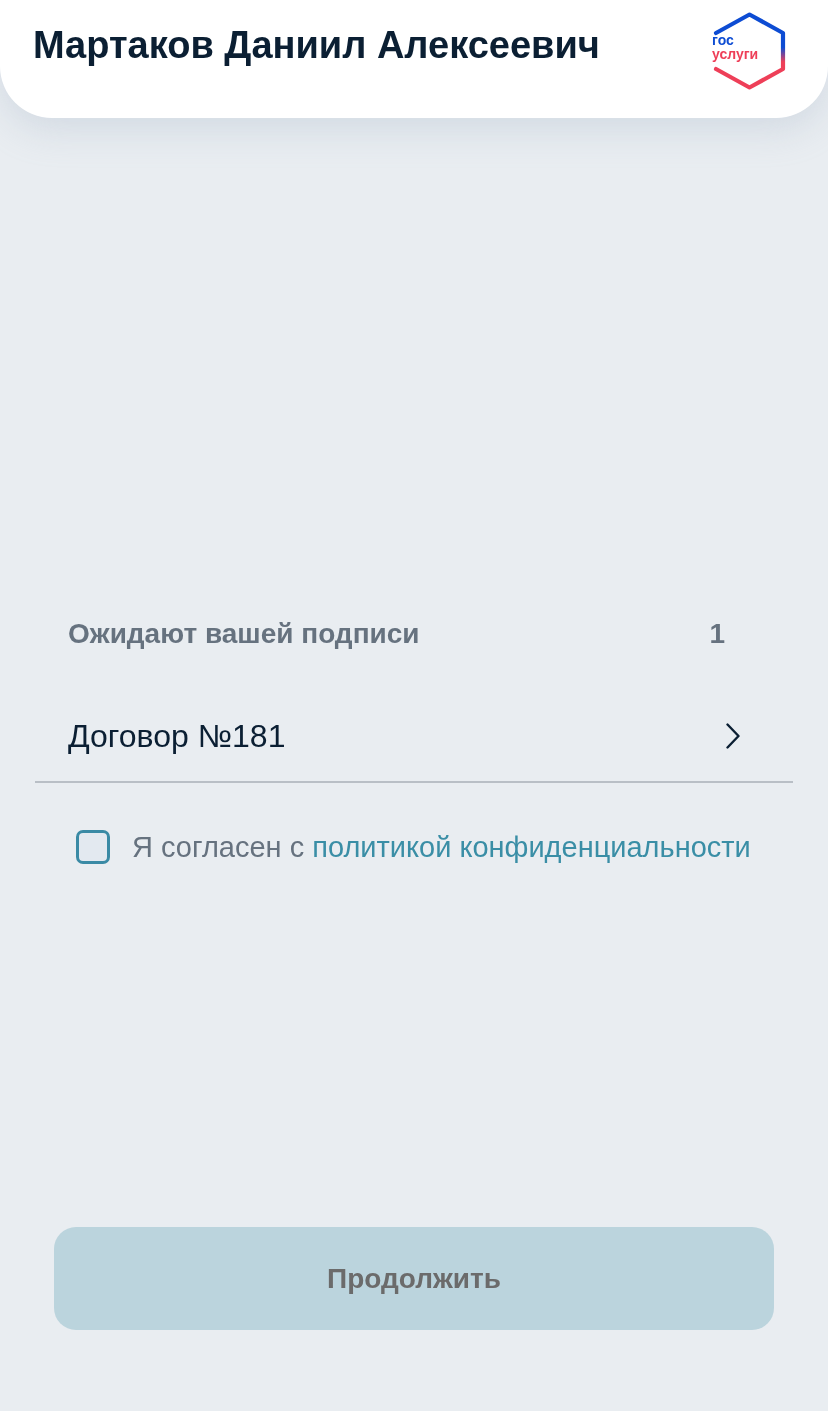  I want to click on user-name-title: Мартаков Даниил Алексеевич, so click(316, 45).